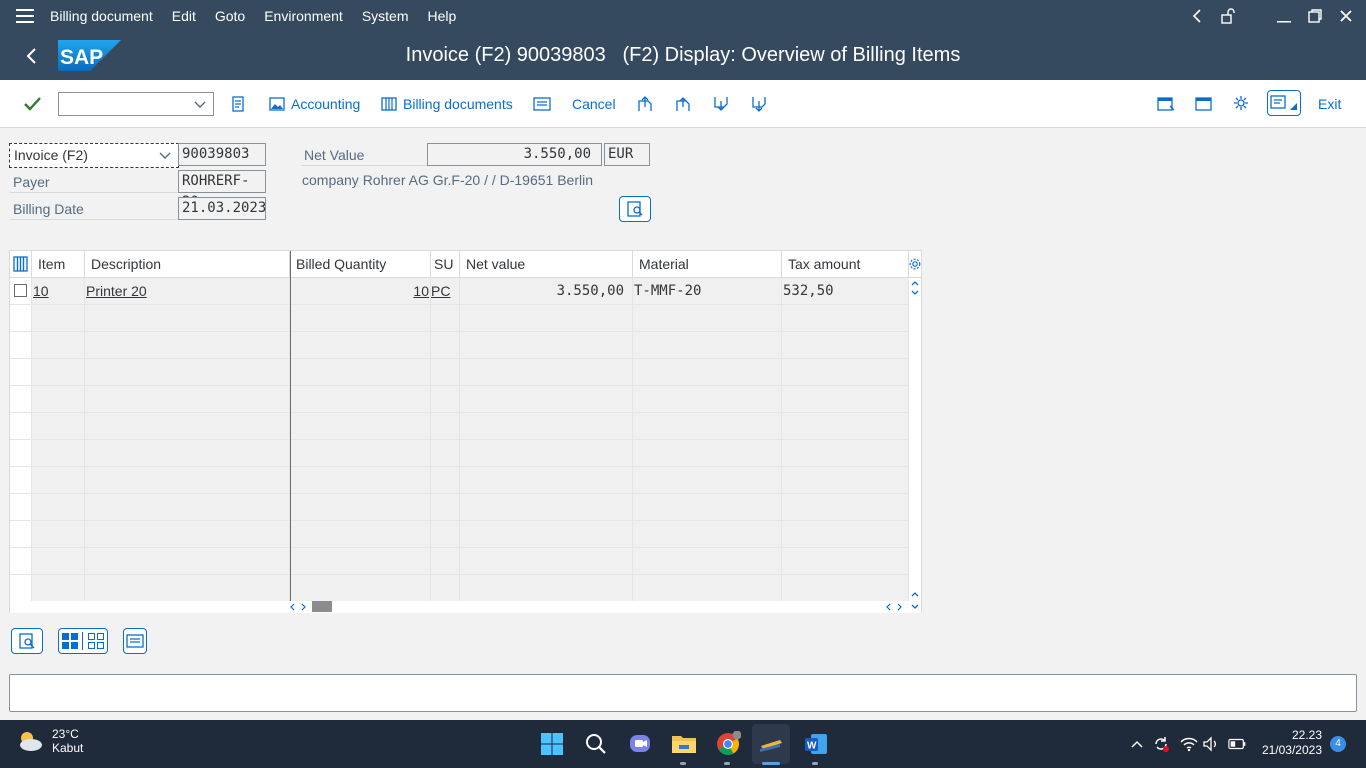 The image size is (1366, 768). Describe the element at coordinates (1166, 104) in the screenshot. I see `new-session-button` at that location.